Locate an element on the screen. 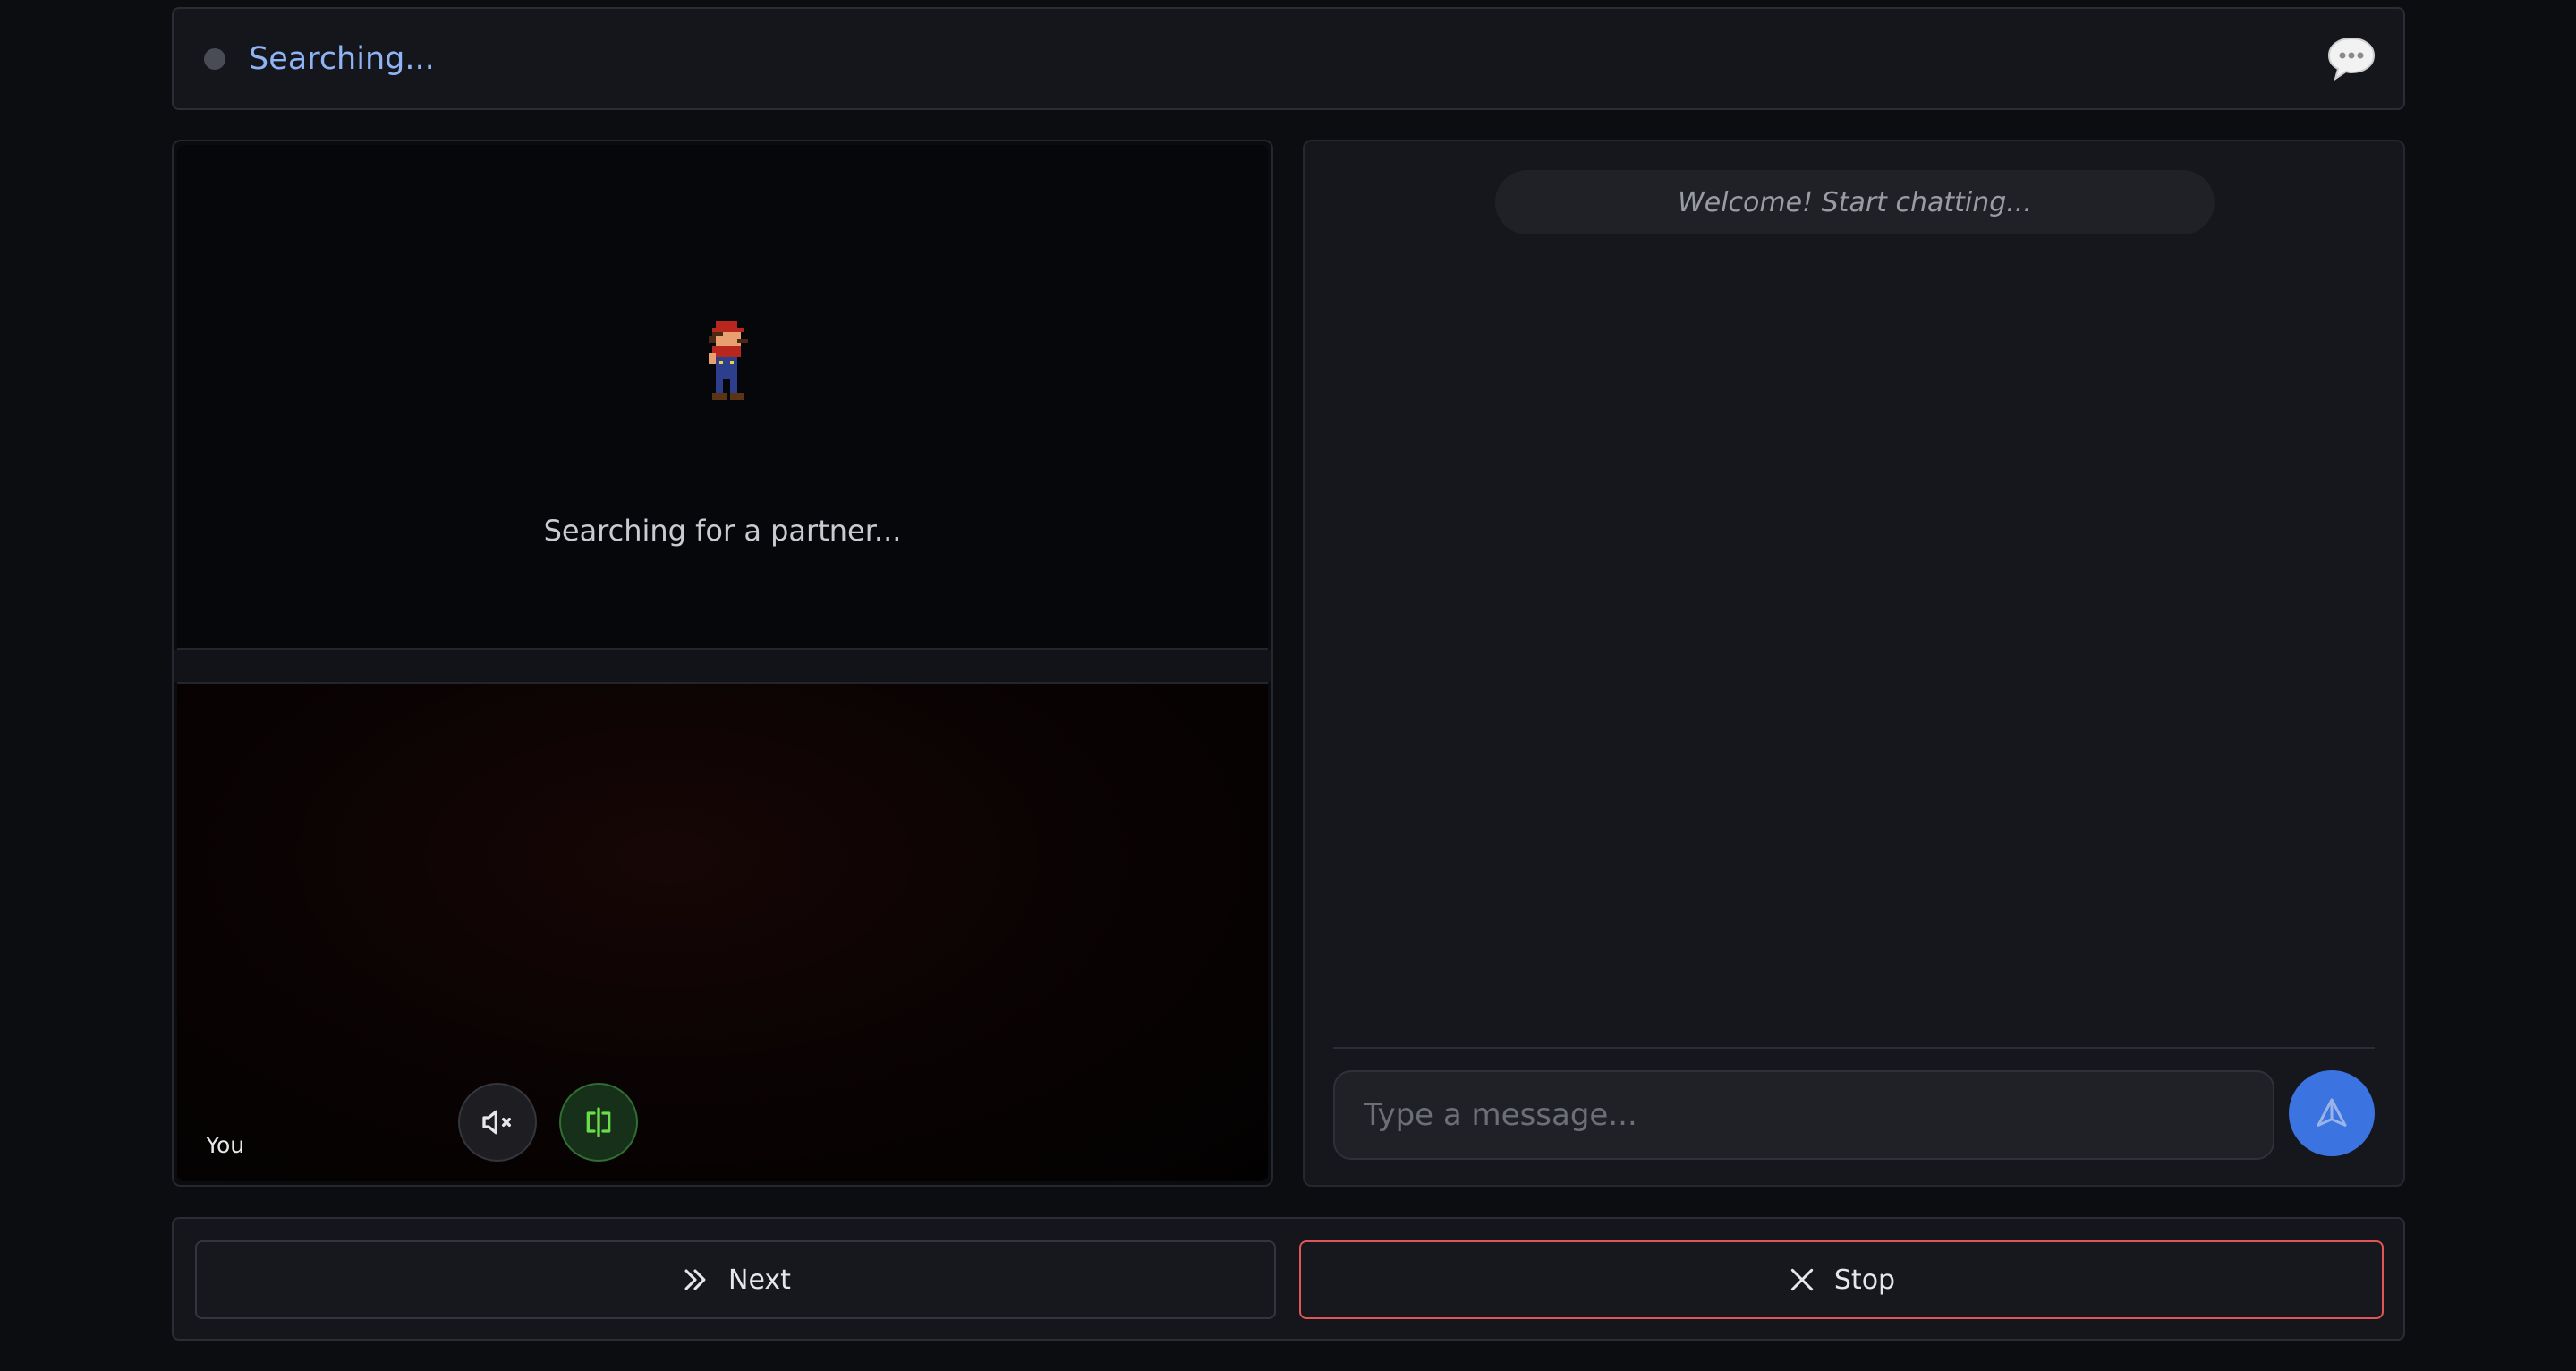  video-divider is located at coordinates (722, 666).